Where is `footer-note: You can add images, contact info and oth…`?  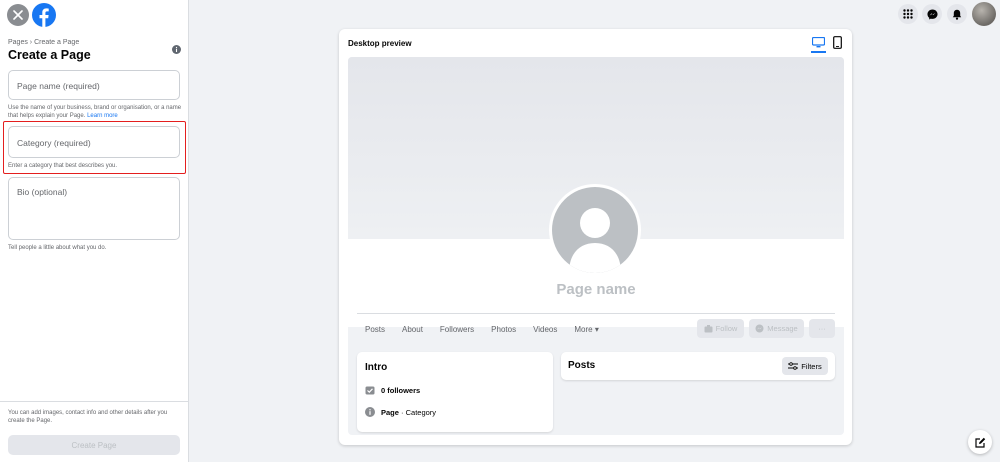 footer-note: You can add images, contact info and oth… is located at coordinates (88, 417).